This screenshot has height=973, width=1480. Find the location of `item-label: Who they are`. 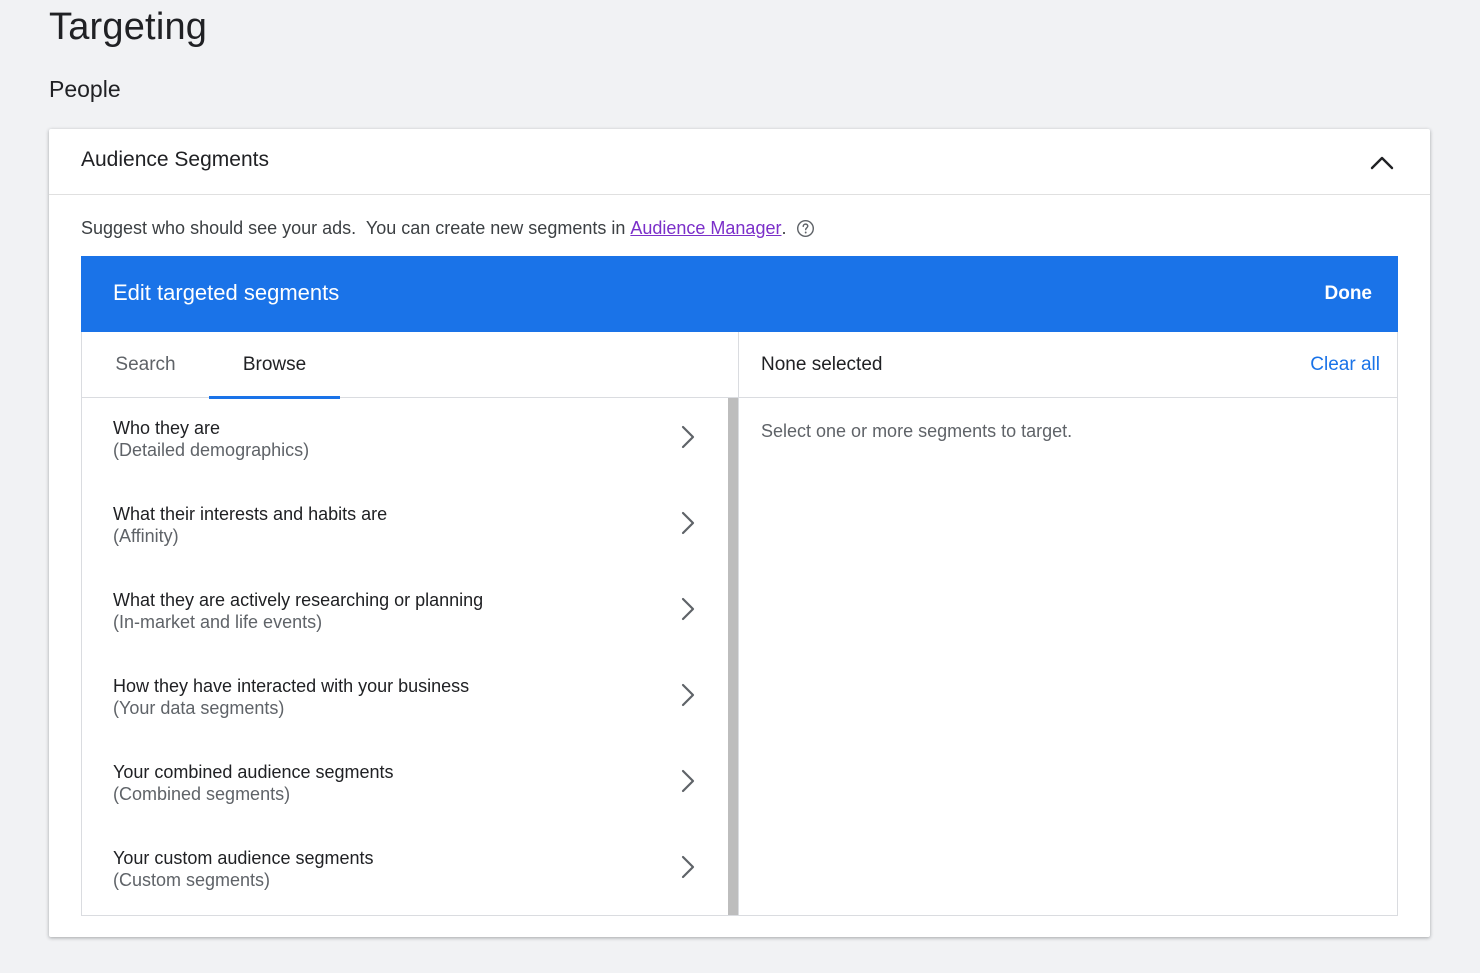

item-label: Who they are is located at coordinates (167, 428).